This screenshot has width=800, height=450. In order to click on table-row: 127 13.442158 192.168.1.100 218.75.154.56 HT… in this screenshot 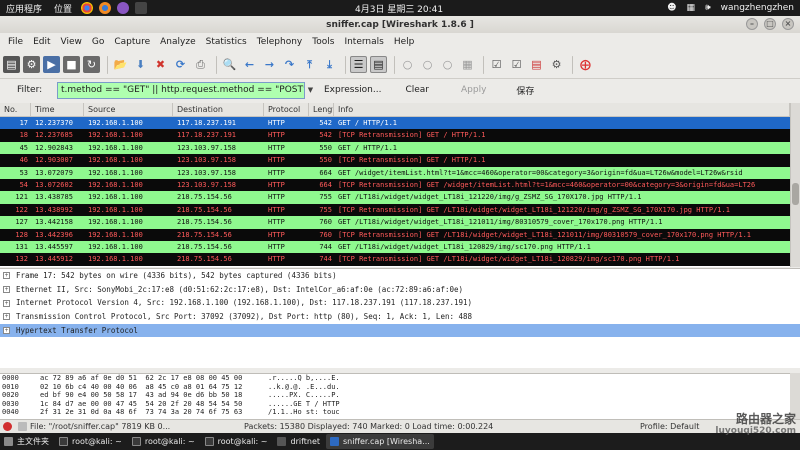, I will do `click(395, 222)`.